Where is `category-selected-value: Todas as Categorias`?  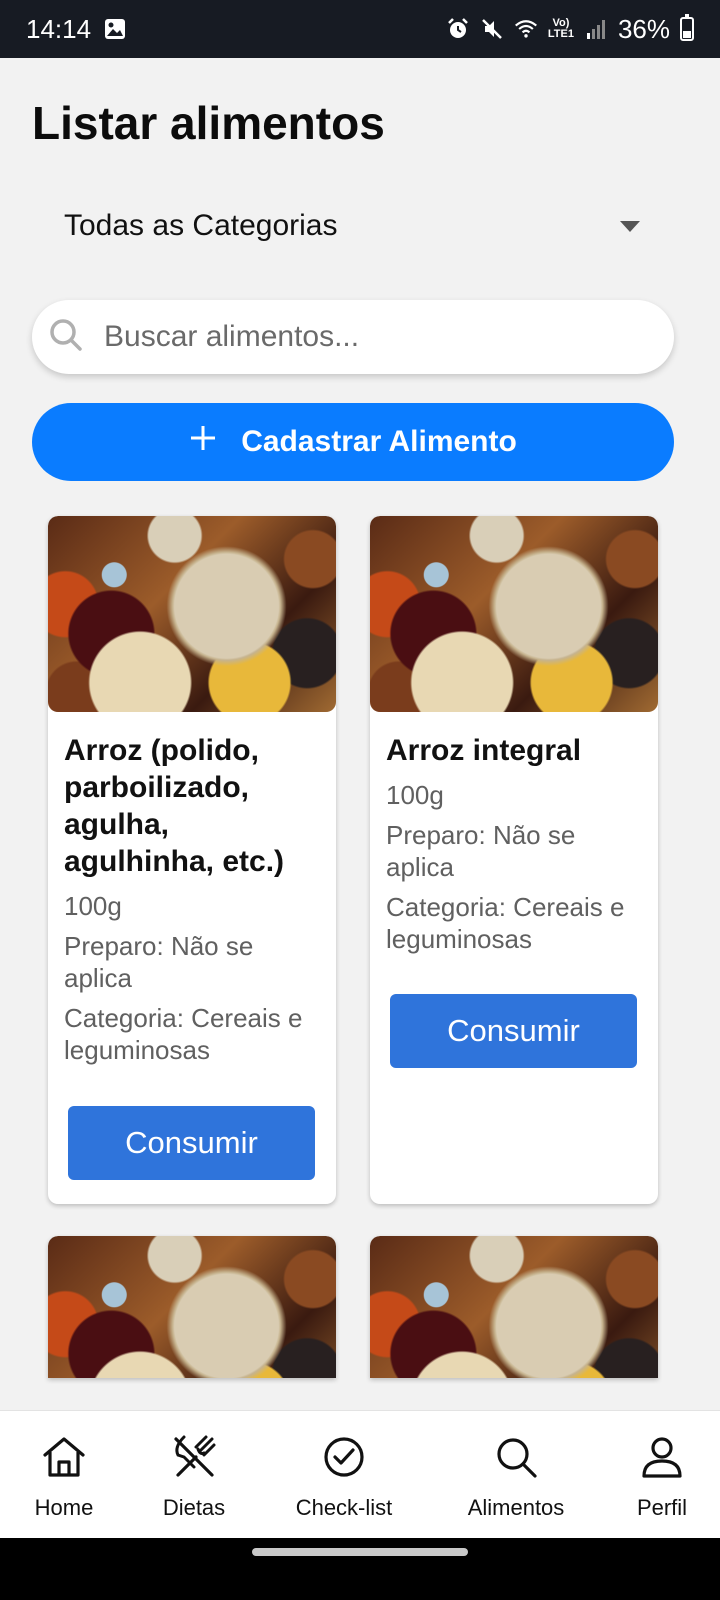 category-selected-value: Todas as Categorias is located at coordinates (201, 225).